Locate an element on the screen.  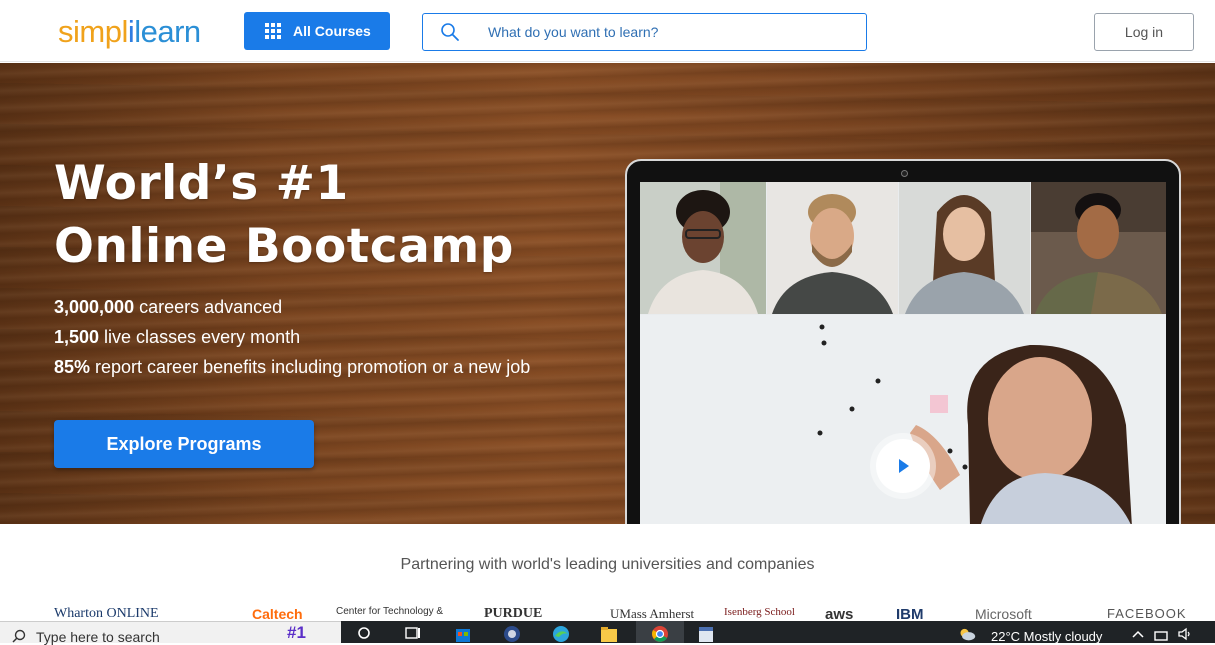
logo-part-simpl: simpl is located at coordinates (93, 31).